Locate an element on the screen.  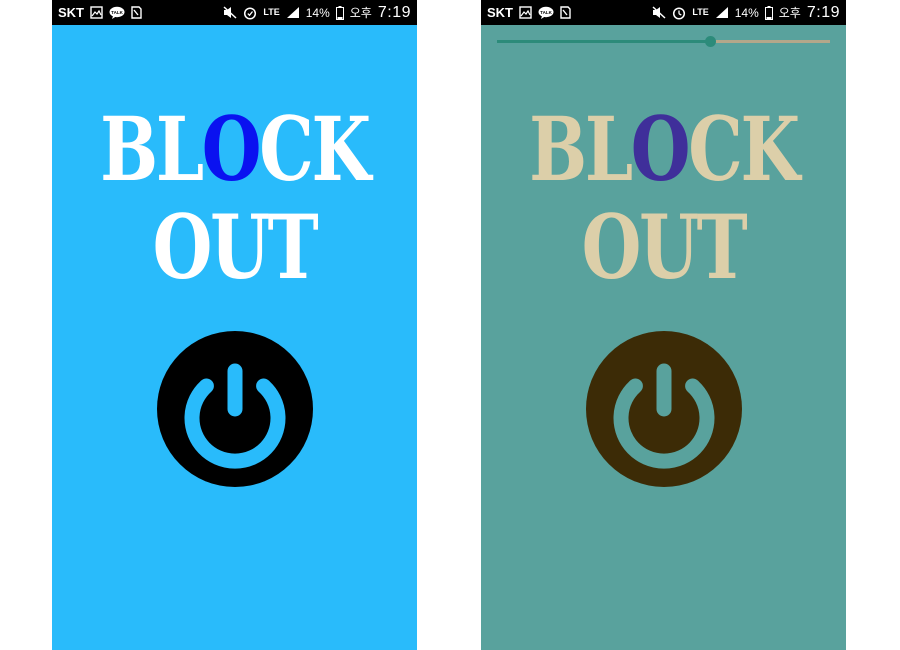
slider-fill is located at coordinates (604, 41).